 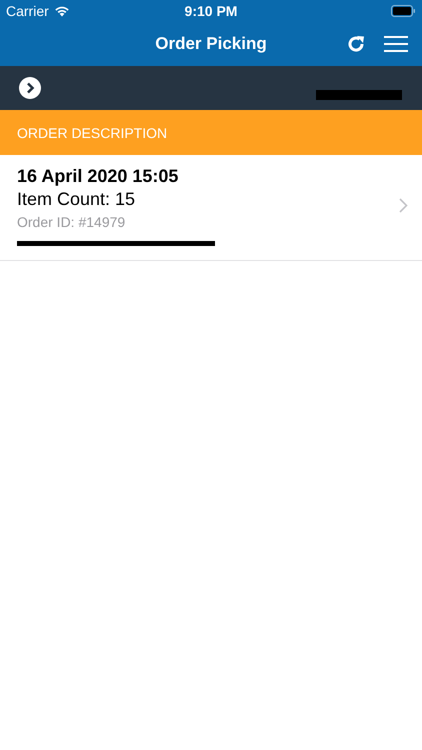 What do you see at coordinates (403, 11) in the screenshot?
I see `battery-icon` at bounding box center [403, 11].